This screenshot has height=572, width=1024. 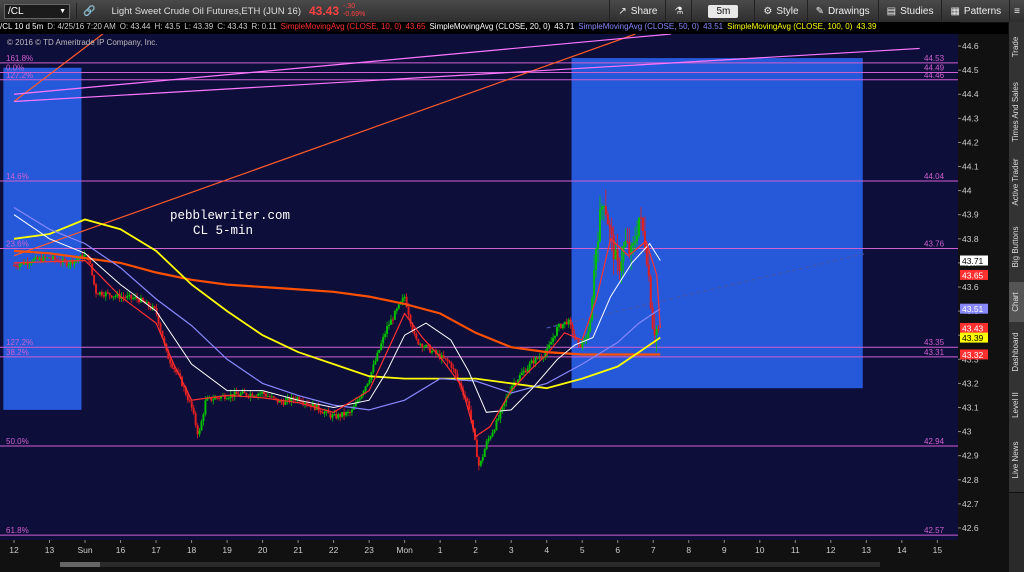 I want to click on x-tick-label: 13, so click(x=867, y=550).